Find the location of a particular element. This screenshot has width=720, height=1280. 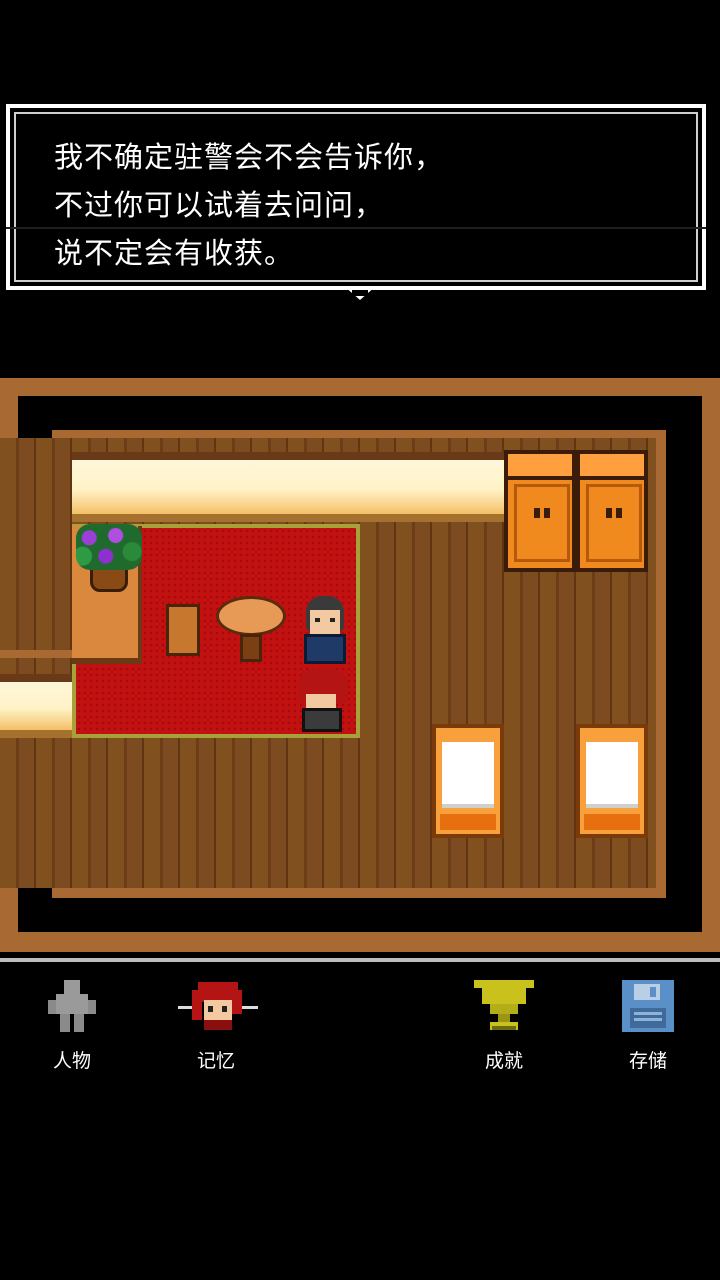

menu-characters-button: 人物 is located at coordinates (72, 1022).